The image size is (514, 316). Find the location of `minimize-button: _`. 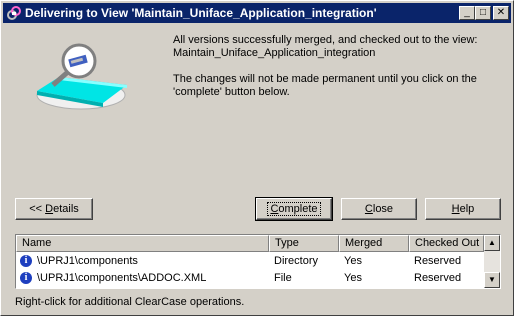

minimize-button: _ is located at coordinates (467, 13).